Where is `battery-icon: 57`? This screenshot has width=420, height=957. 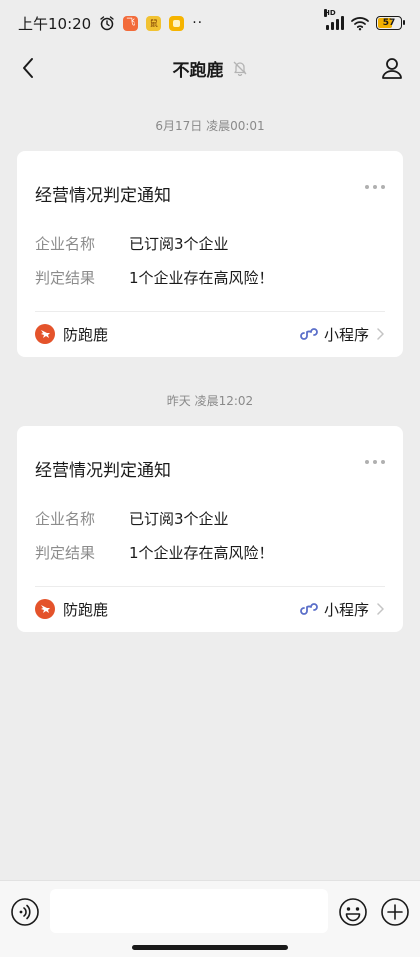 battery-icon: 57 is located at coordinates (390, 23).